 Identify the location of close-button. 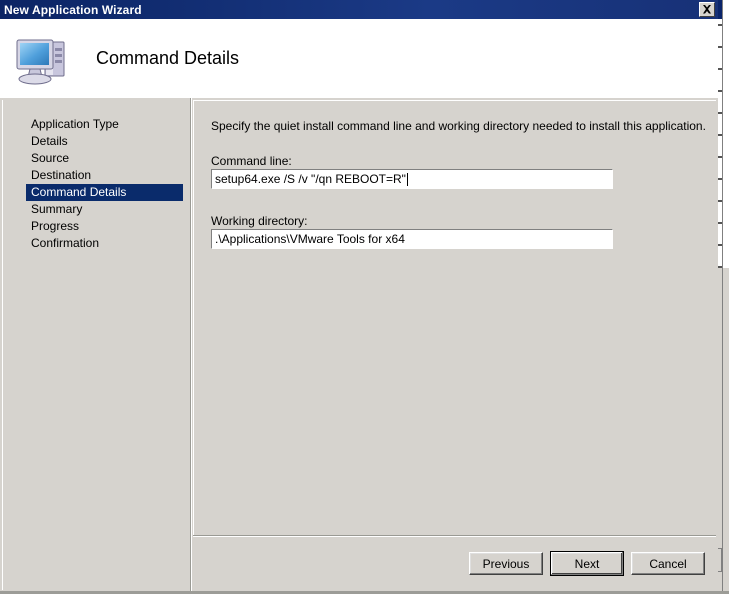
(707, 9).